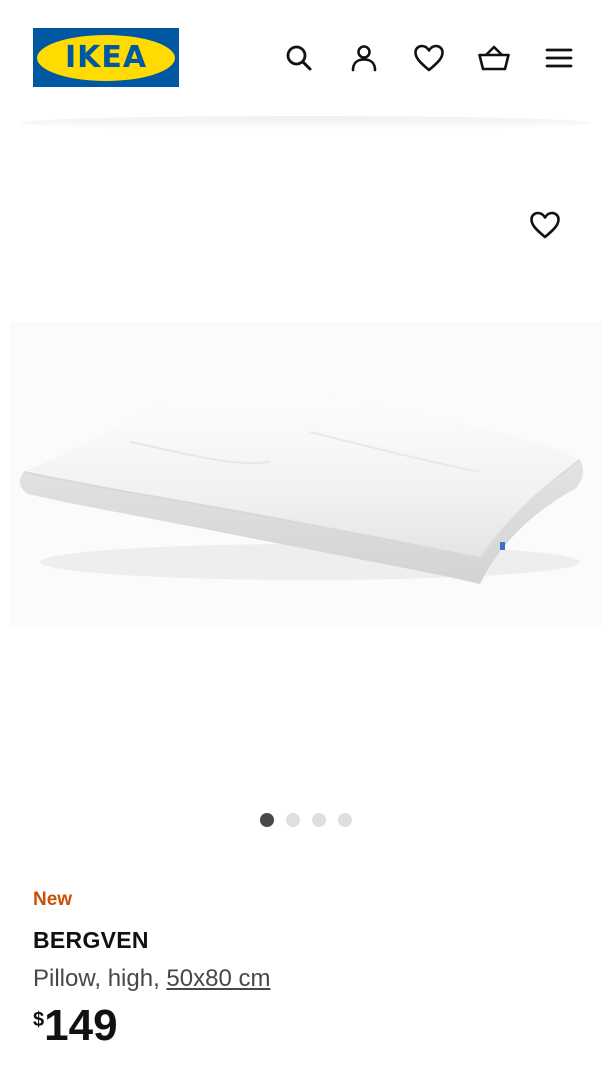 This screenshot has height=1080, width=611. I want to click on product-name: BERGVEN, so click(91, 940).